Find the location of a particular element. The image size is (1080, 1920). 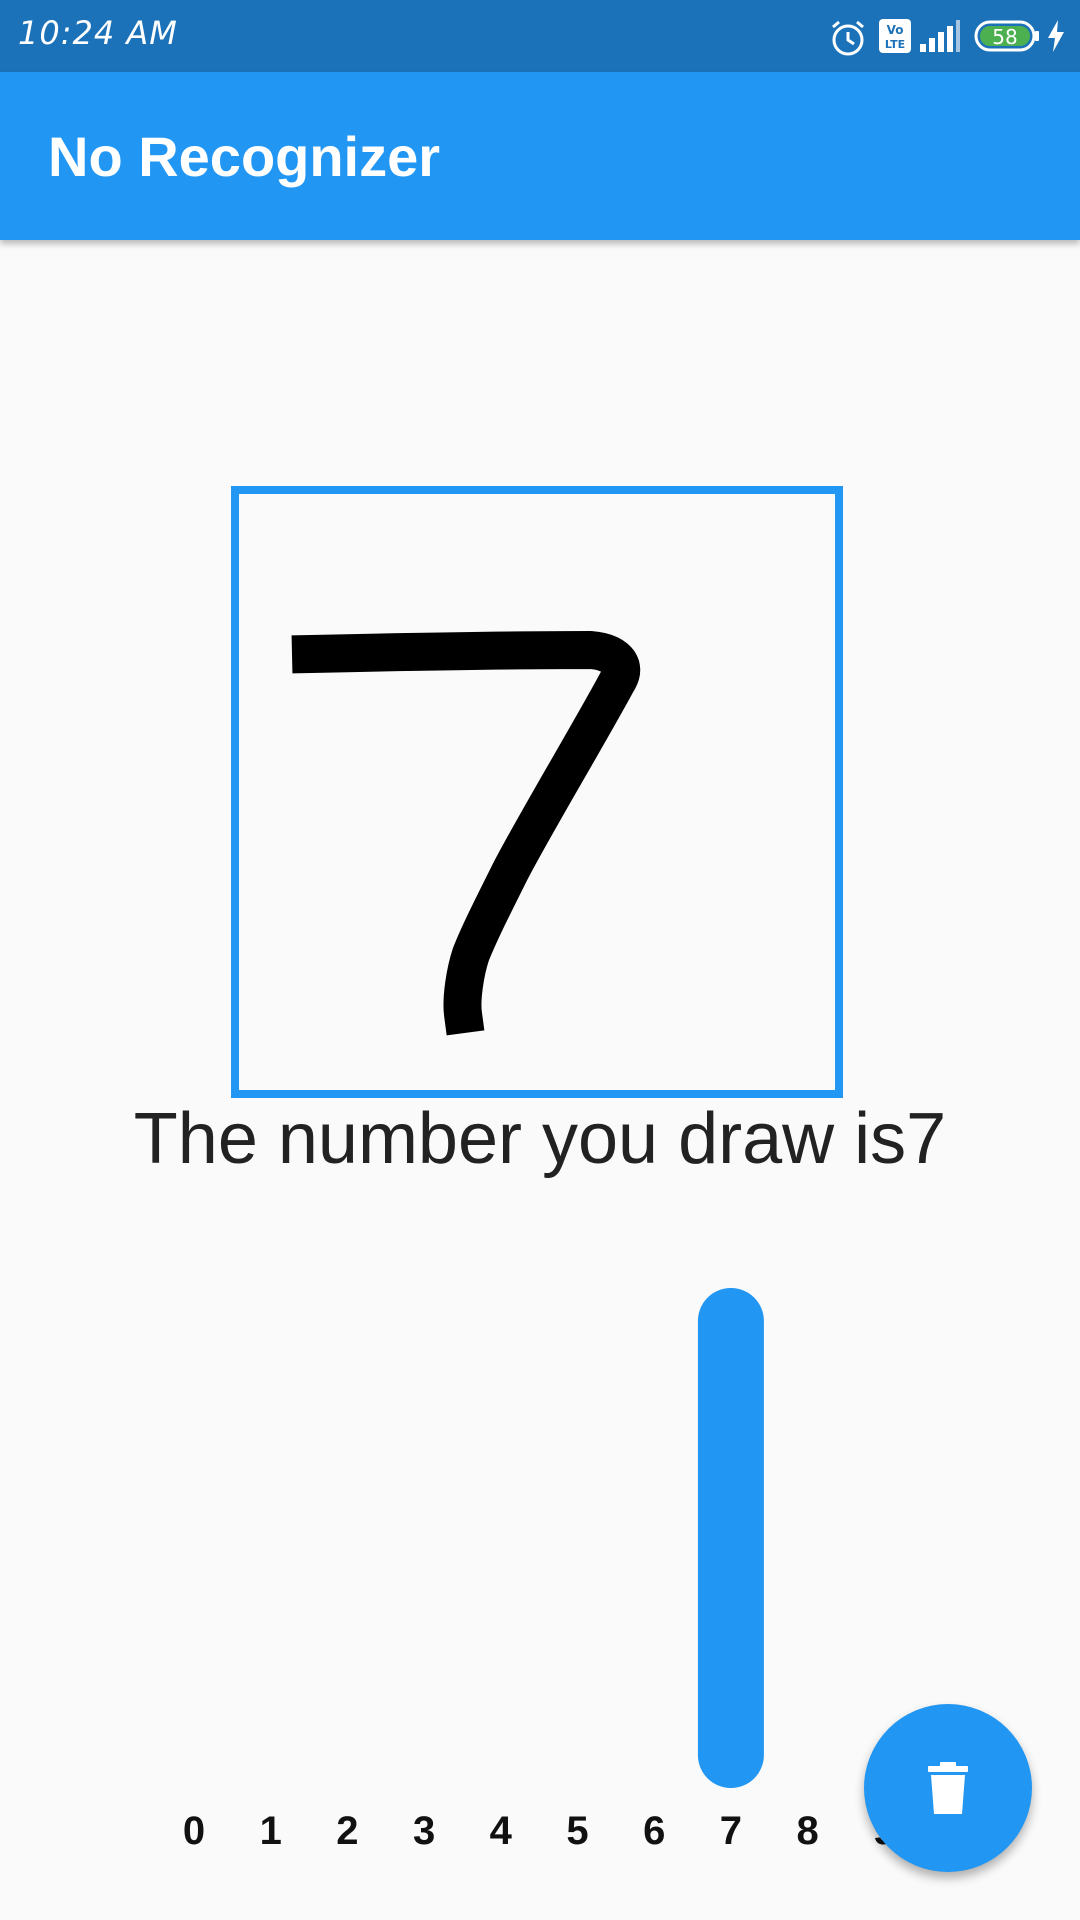

battery-level: 58 is located at coordinates (1004, 37).